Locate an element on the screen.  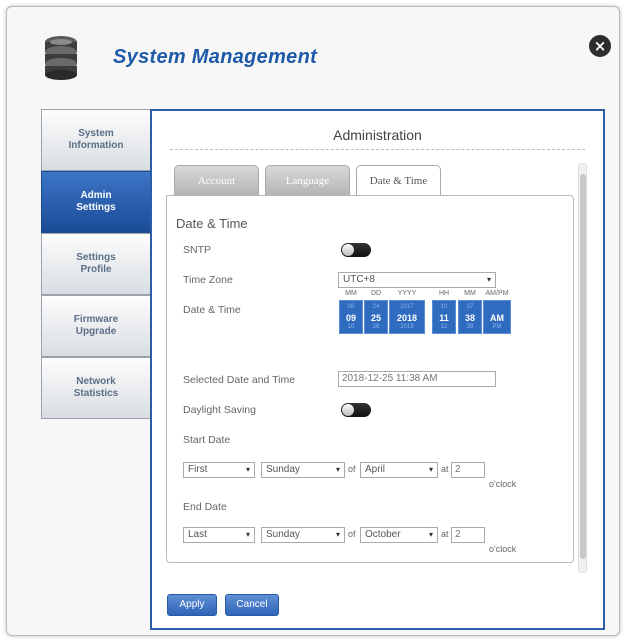
database-icon is located at coordinates (61, 58).